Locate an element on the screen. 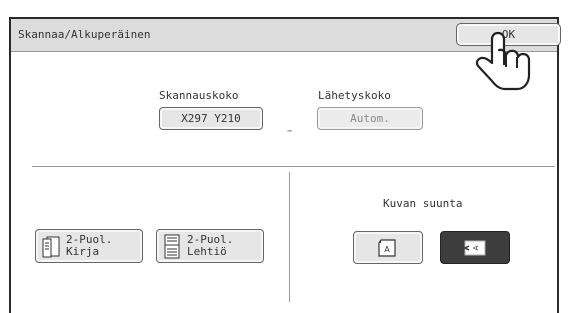 Image resolution: width=570 pixels, height=313 pixels. orientation-landscape-button: A is located at coordinates (475, 247).